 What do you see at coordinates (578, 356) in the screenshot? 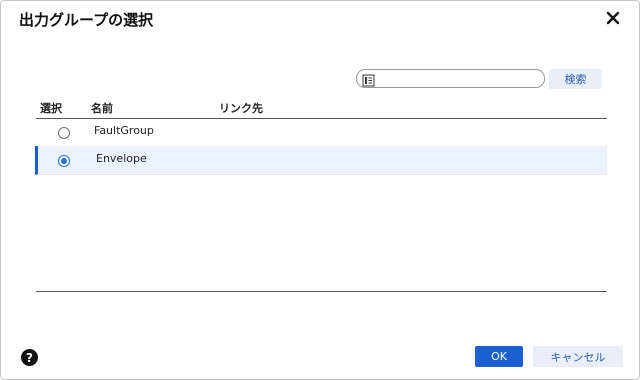
I see `cancel-button: キャンセル` at bounding box center [578, 356].